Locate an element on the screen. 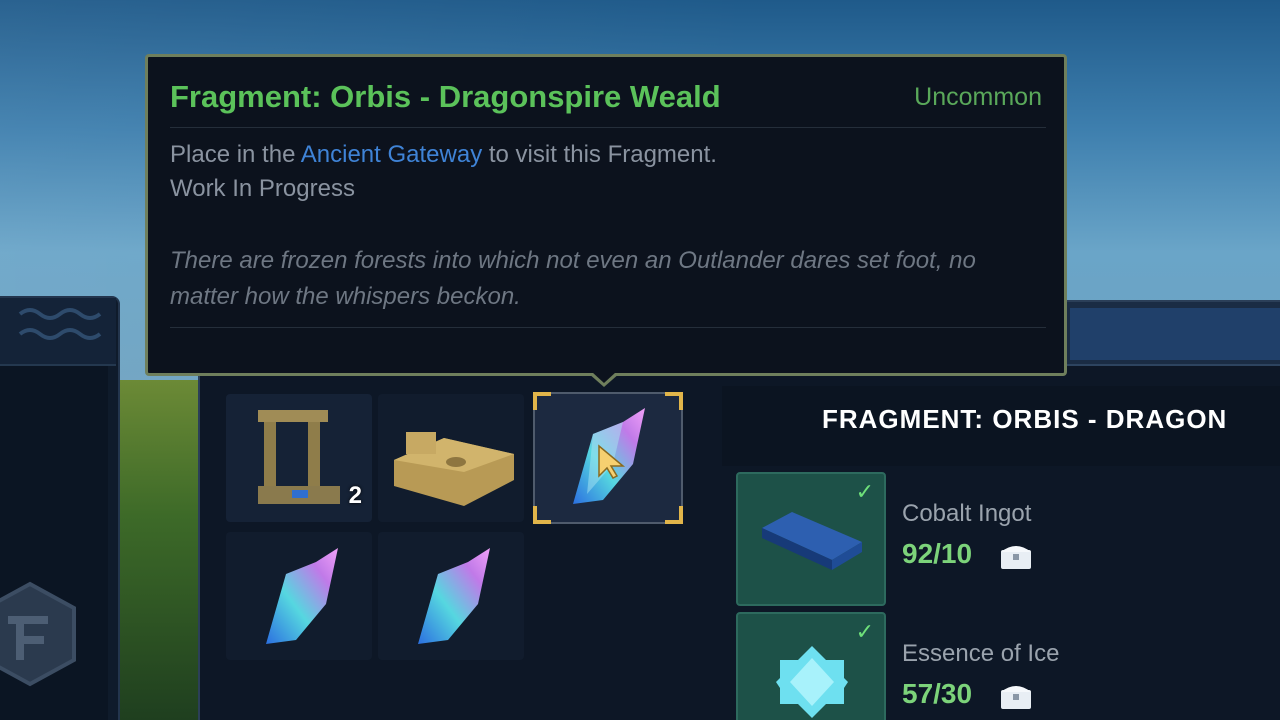 This screenshot has height=720, width=1280. requirement-name: Essence of Ice is located at coordinates (981, 653).